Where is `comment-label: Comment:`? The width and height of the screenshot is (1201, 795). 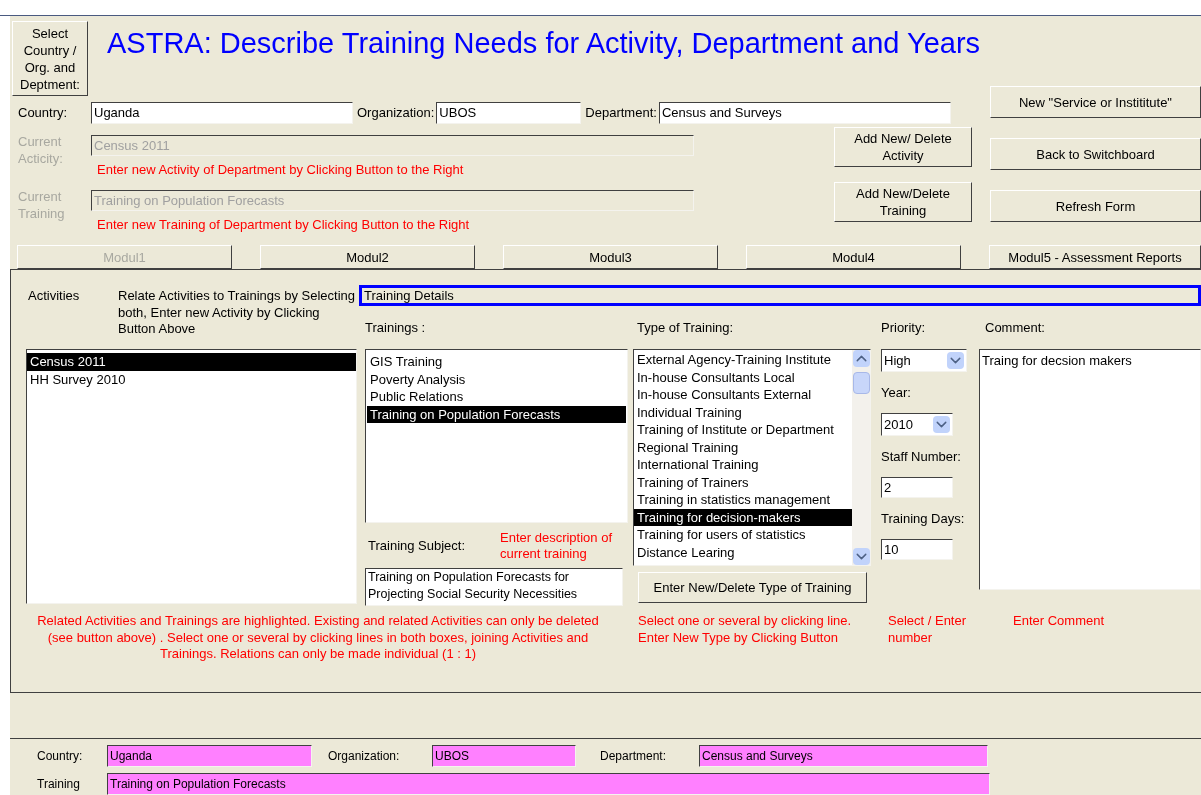
comment-label: Comment: is located at coordinates (1015, 328).